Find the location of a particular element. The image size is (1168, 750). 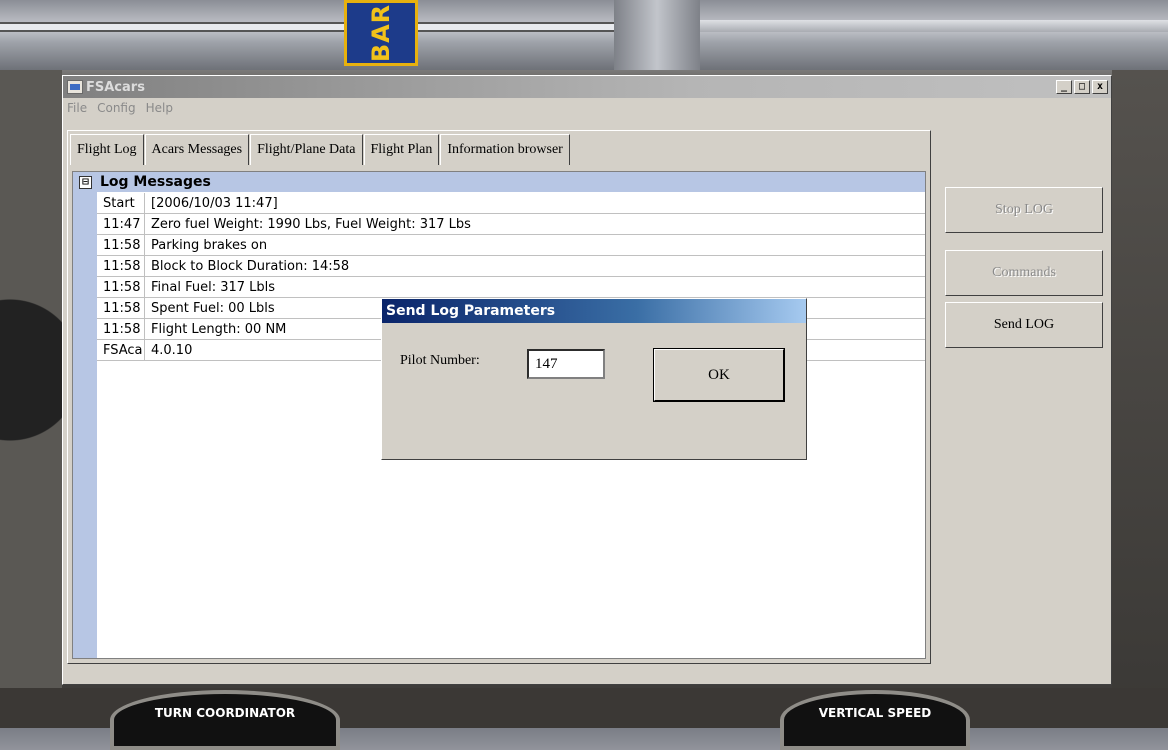

tab-acars-messages: Acars Messages is located at coordinates (197, 149).